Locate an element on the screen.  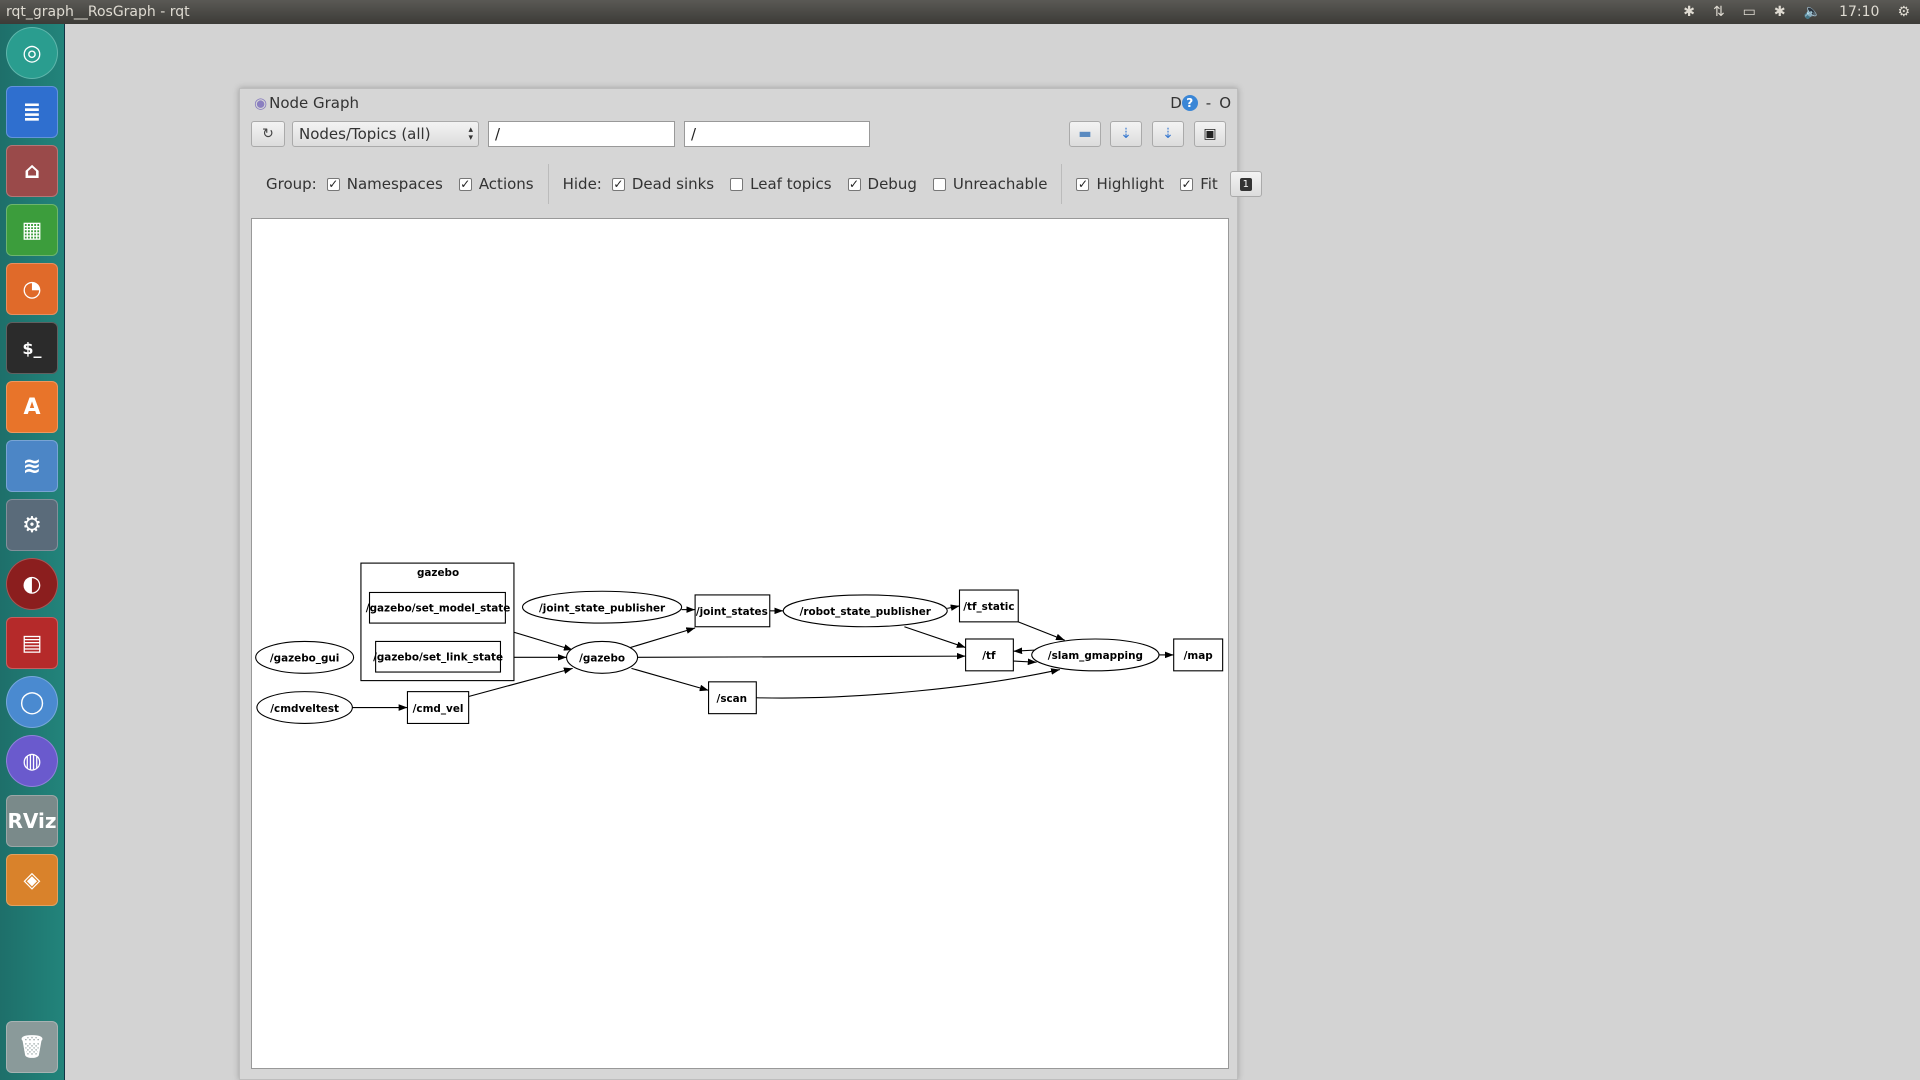
actions-checkbox: ✓ Actions is located at coordinates (496, 184).